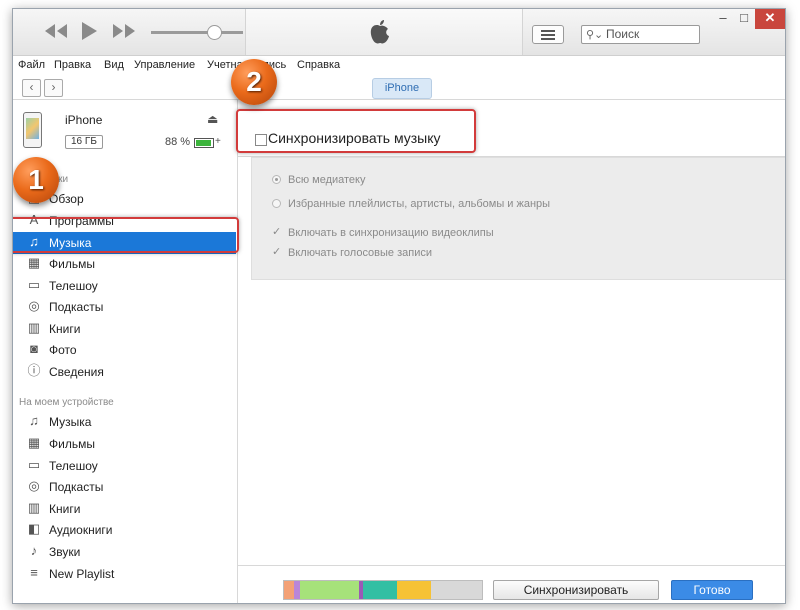 Image resolution: width=800 pixels, height=610 pixels. What do you see at coordinates (124, 264) in the screenshot?
I see `sidebar-item-movies: ▦ Фильмы` at bounding box center [124, 264].